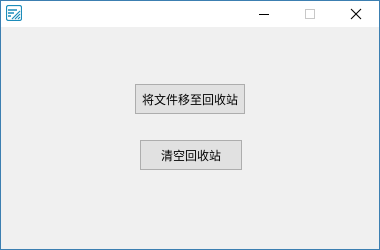  I want to click on app-icon, so click(14, 13).